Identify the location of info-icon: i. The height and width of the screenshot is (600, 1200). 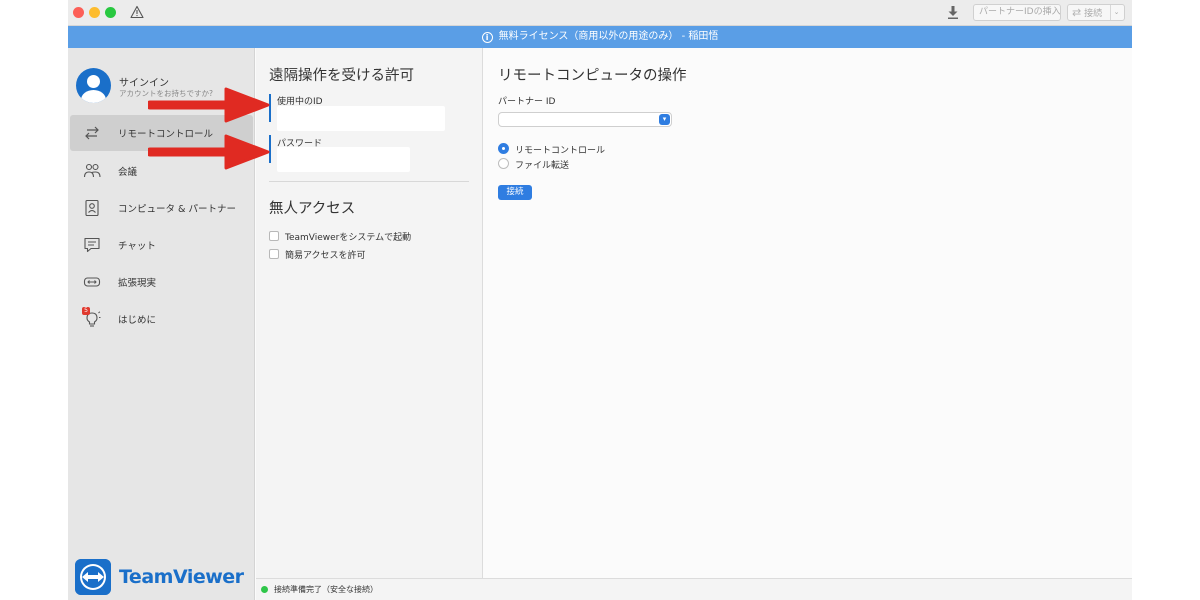
(487, 37).